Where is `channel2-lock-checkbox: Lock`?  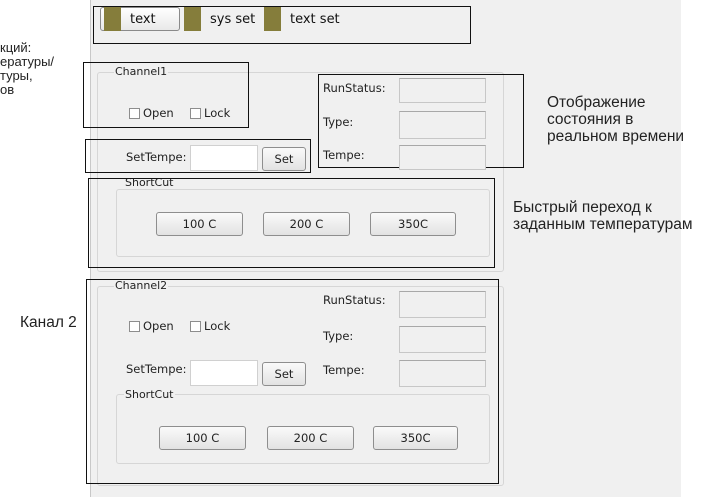 channel2-lock-checkbox: Lock is located at coordinates (210, 326).